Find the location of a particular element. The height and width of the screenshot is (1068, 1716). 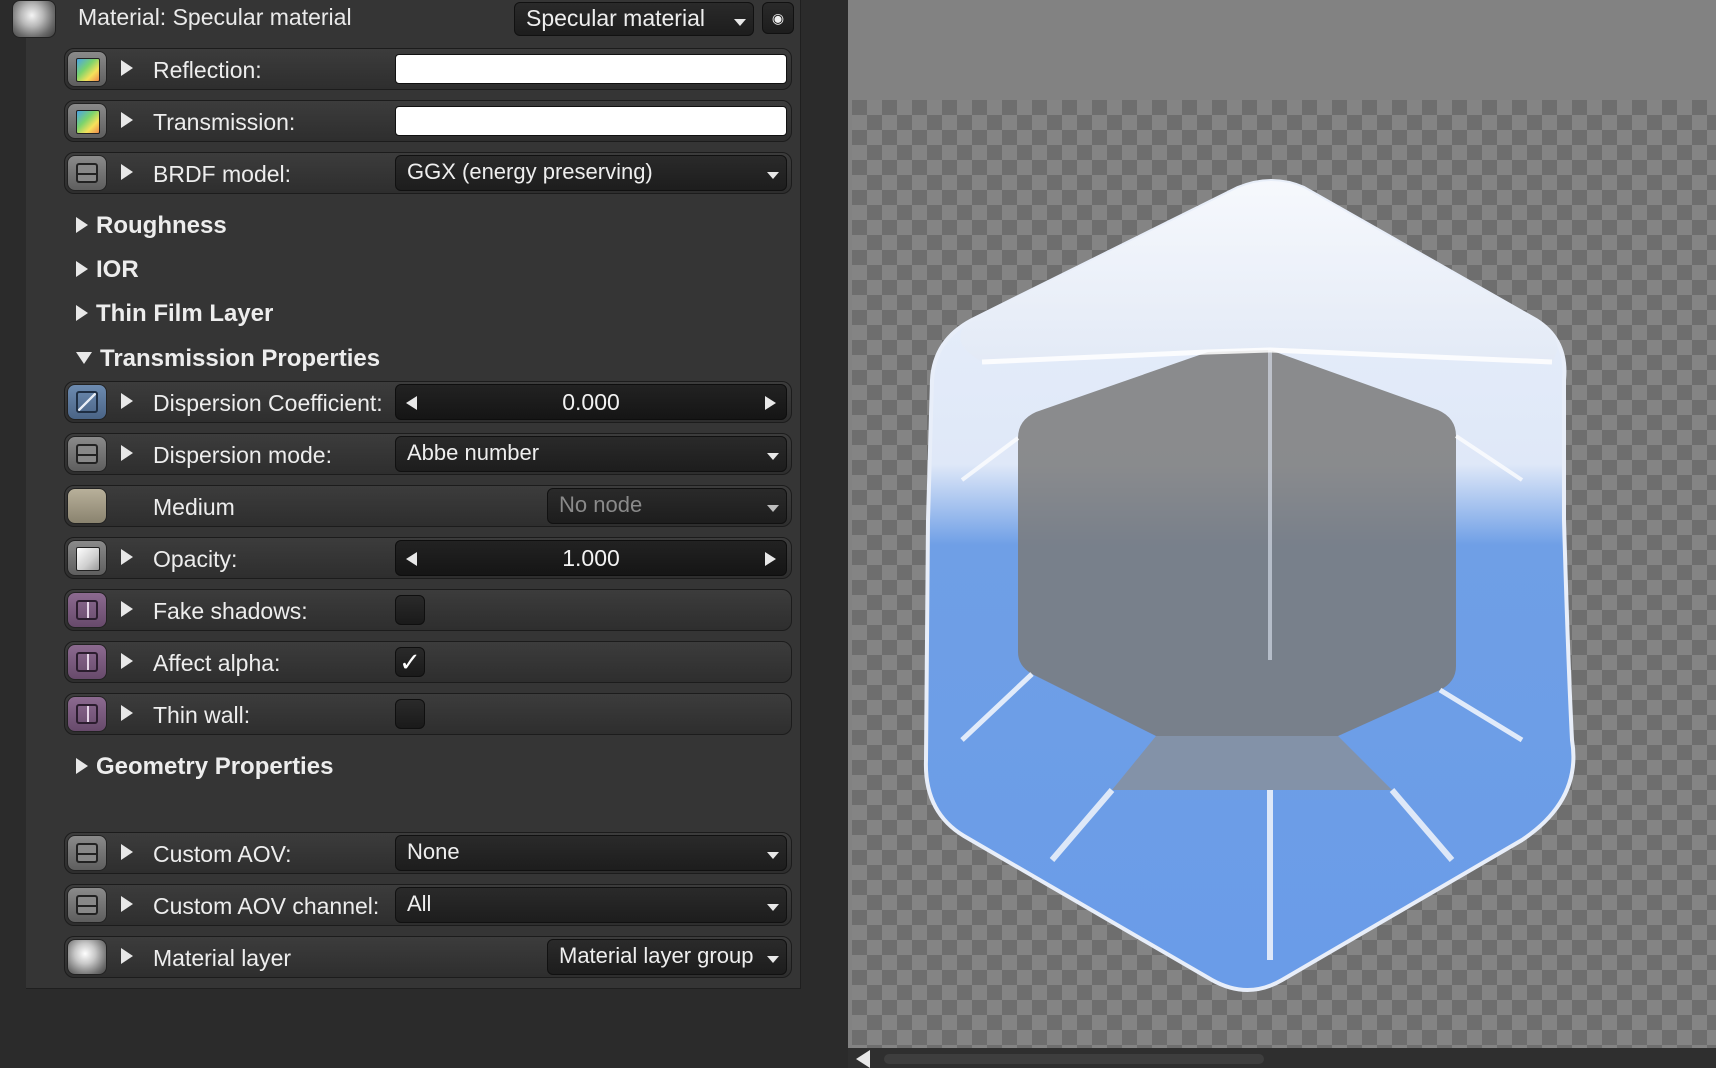

dispersion-mode-label: Dispersion mode: is located at coordinates (242, 455).